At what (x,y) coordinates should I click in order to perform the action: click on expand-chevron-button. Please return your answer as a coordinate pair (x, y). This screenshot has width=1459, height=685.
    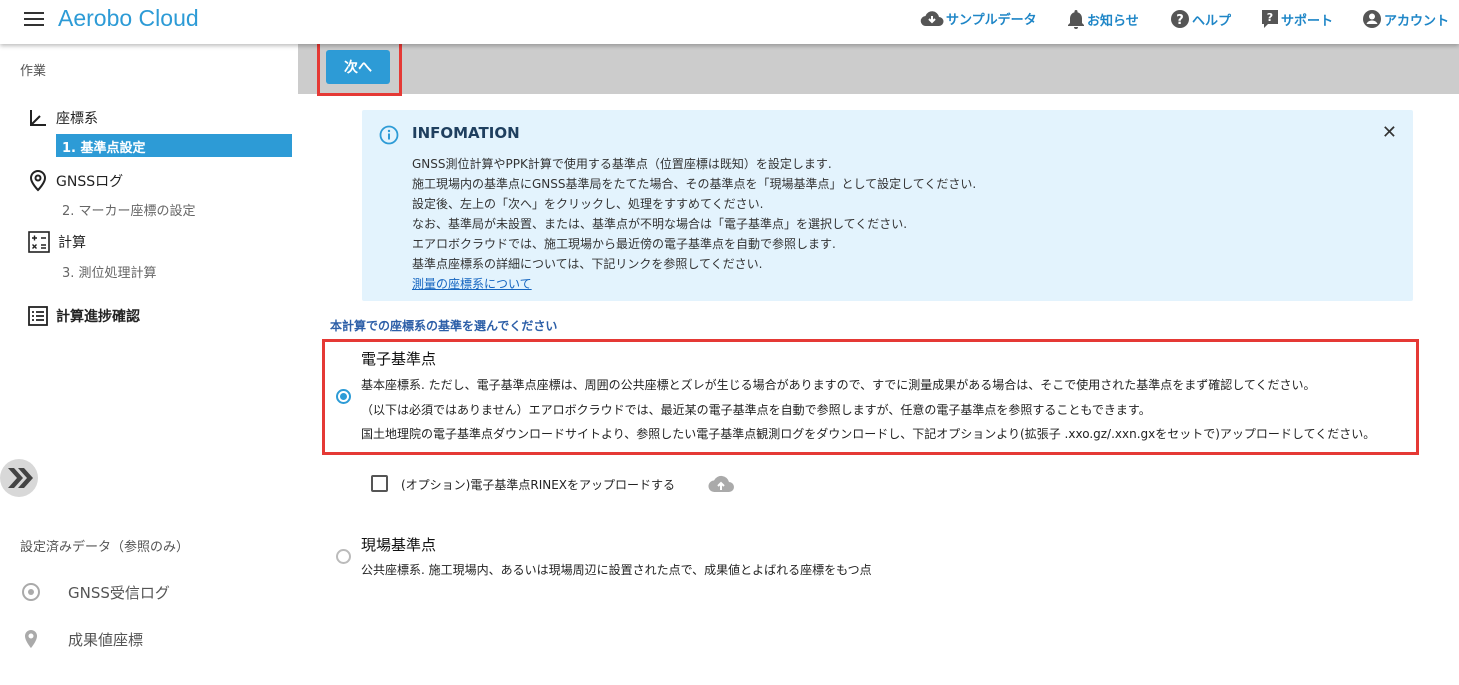
    Looking at the image, I should click on (19, 478).